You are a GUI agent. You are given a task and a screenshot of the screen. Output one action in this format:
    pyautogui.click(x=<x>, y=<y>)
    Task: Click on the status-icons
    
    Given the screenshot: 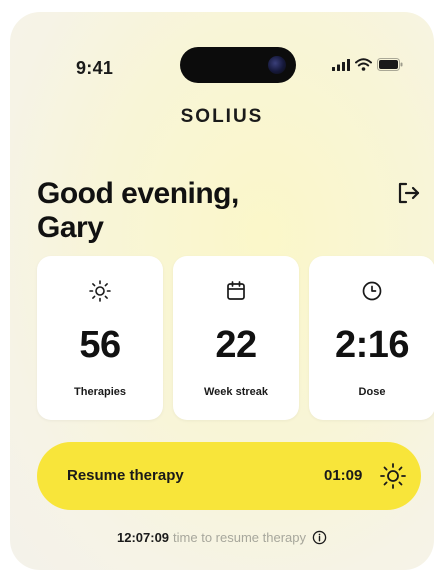 What is the action you would take?
    pyautogui.click(x=367, y=64)
    